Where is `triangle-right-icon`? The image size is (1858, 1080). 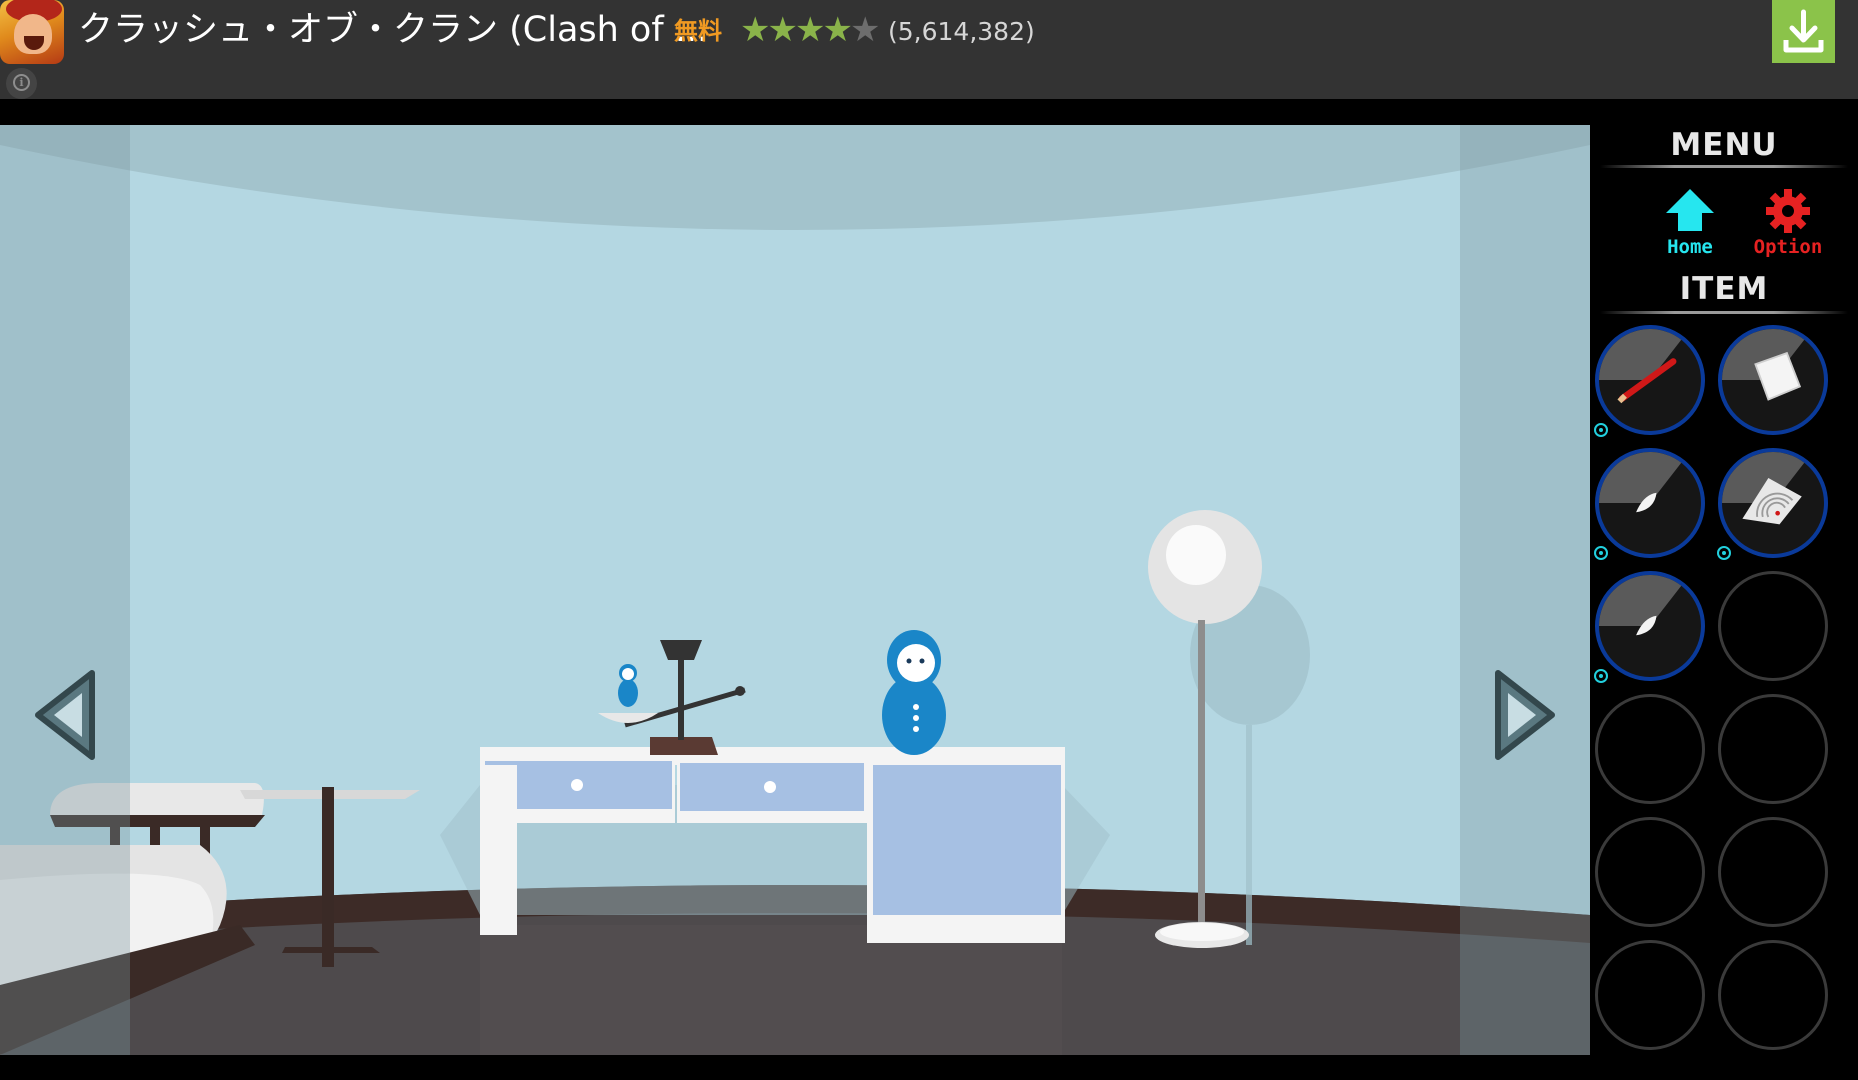 triangle-right-icon is located at coordinates (1525, 715).